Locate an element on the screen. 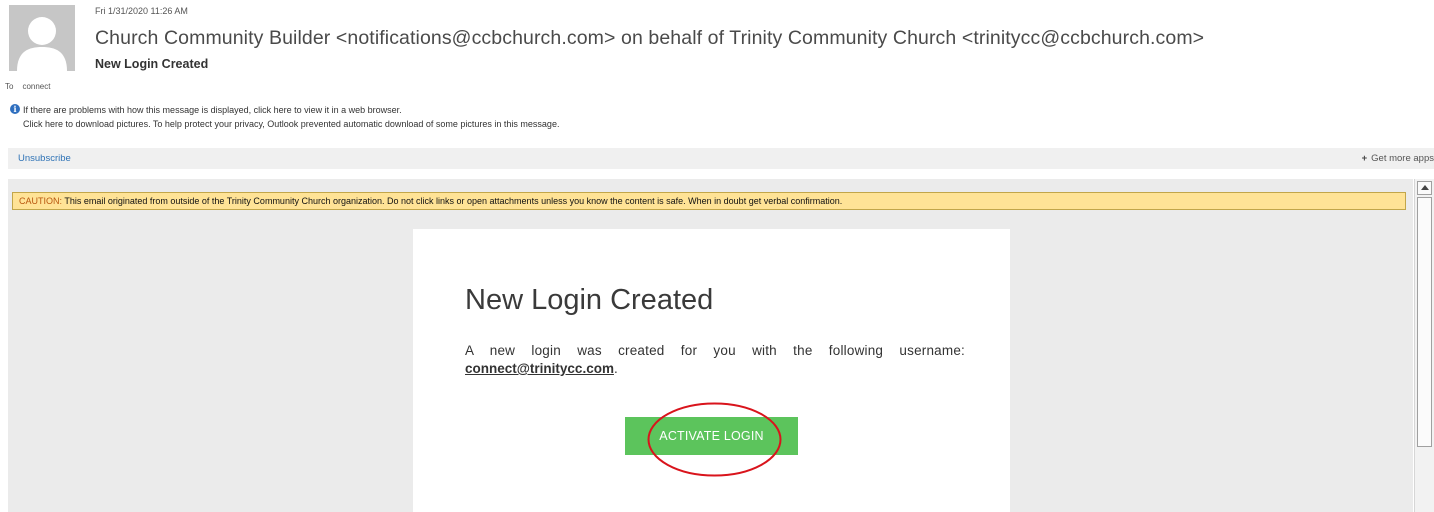 The height and width of the screenshot is (512, 1434). plus-icon: + is located at coordinates (1364, 158).